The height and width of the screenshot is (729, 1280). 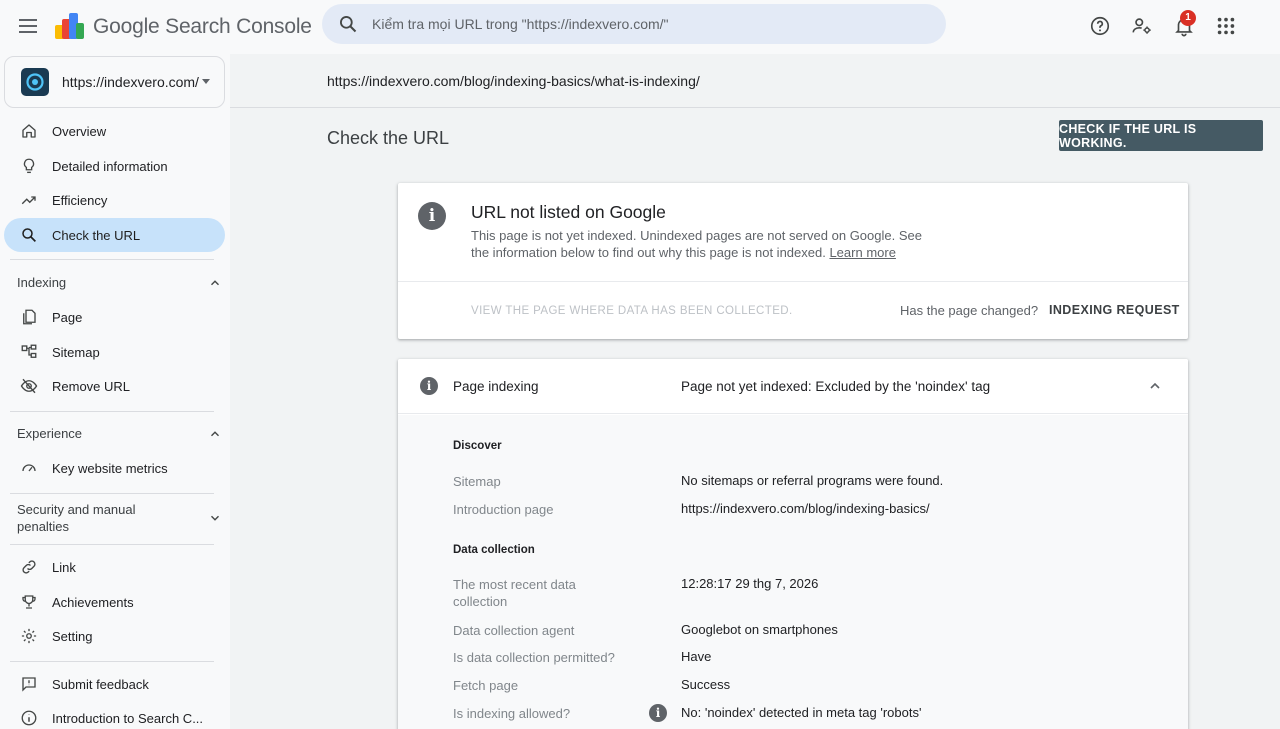 What do you see at coordinates (80, 200) in the screenshot?
I see `sidebar-item-label: Efficiency` at bounding box center [80, 200].